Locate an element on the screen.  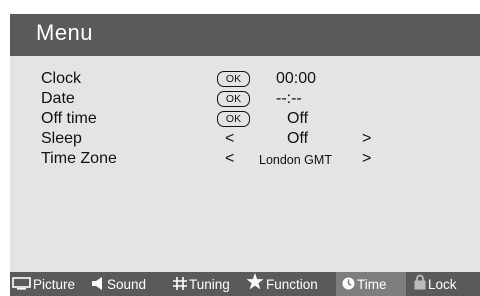
tab-sound: Sound is located at coordinates (127, 284).